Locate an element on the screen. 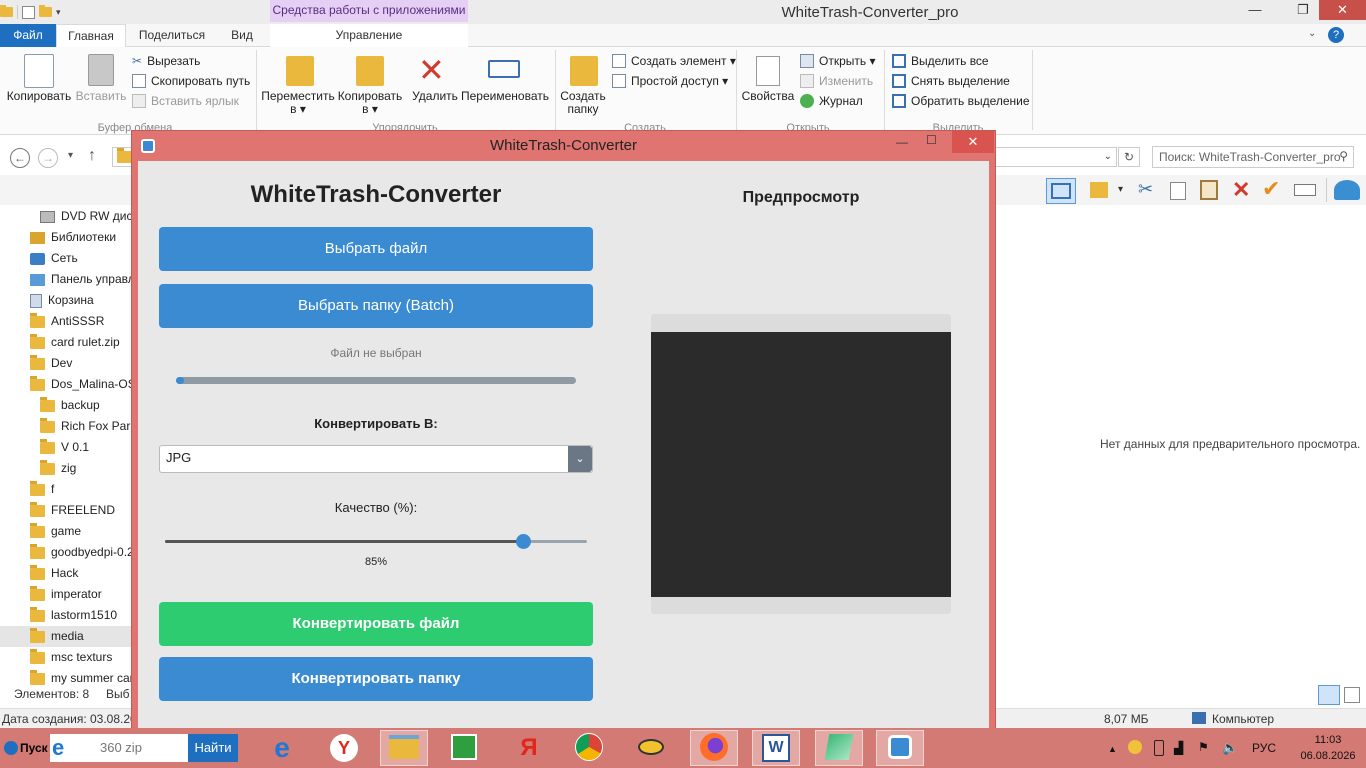 This screenshot has width=1366, height=768. nav-item: AntiSSSR is located at coordinates (80, 321).